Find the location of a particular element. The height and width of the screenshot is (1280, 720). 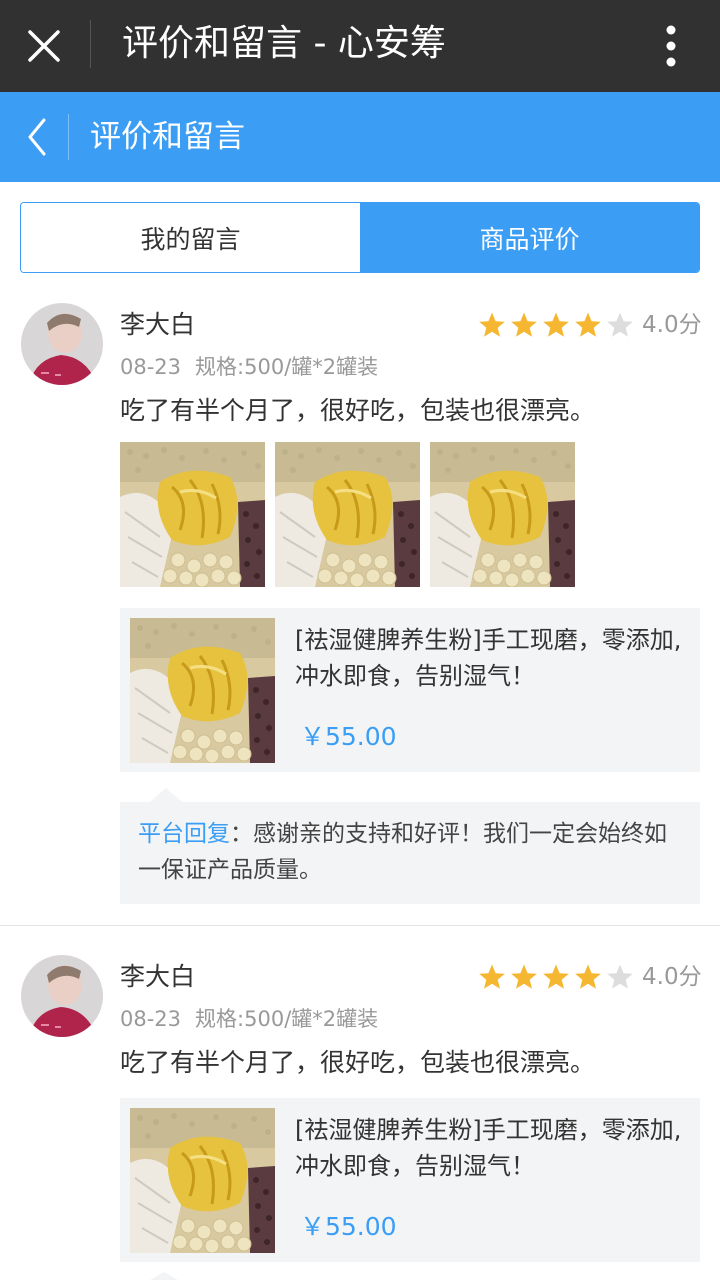

nav-divider is located at coordinates (68, 137).